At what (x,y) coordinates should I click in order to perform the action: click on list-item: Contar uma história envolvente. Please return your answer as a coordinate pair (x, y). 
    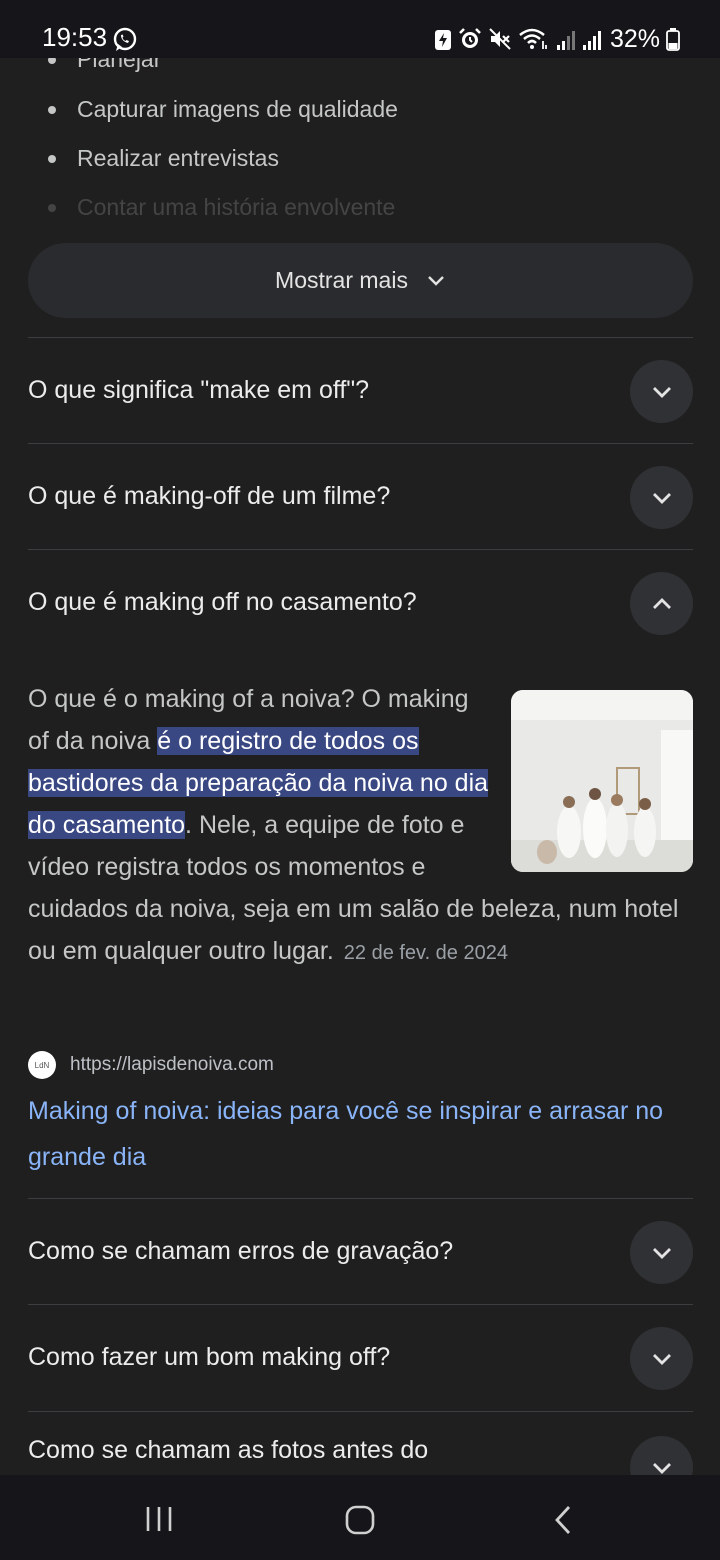
    Looking at the image, I should click on (221, 207).